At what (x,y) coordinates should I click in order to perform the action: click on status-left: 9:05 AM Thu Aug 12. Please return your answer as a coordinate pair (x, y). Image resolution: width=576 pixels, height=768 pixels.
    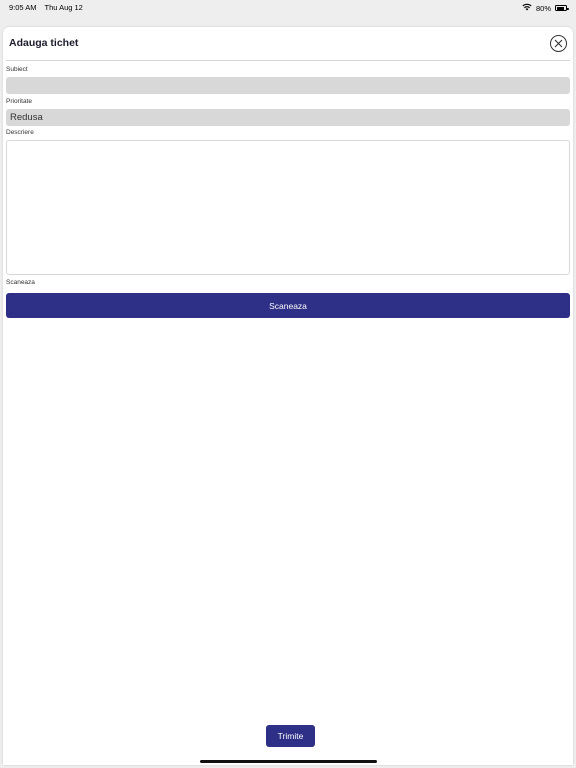
    Looking at the image, I should click on (49, 7).